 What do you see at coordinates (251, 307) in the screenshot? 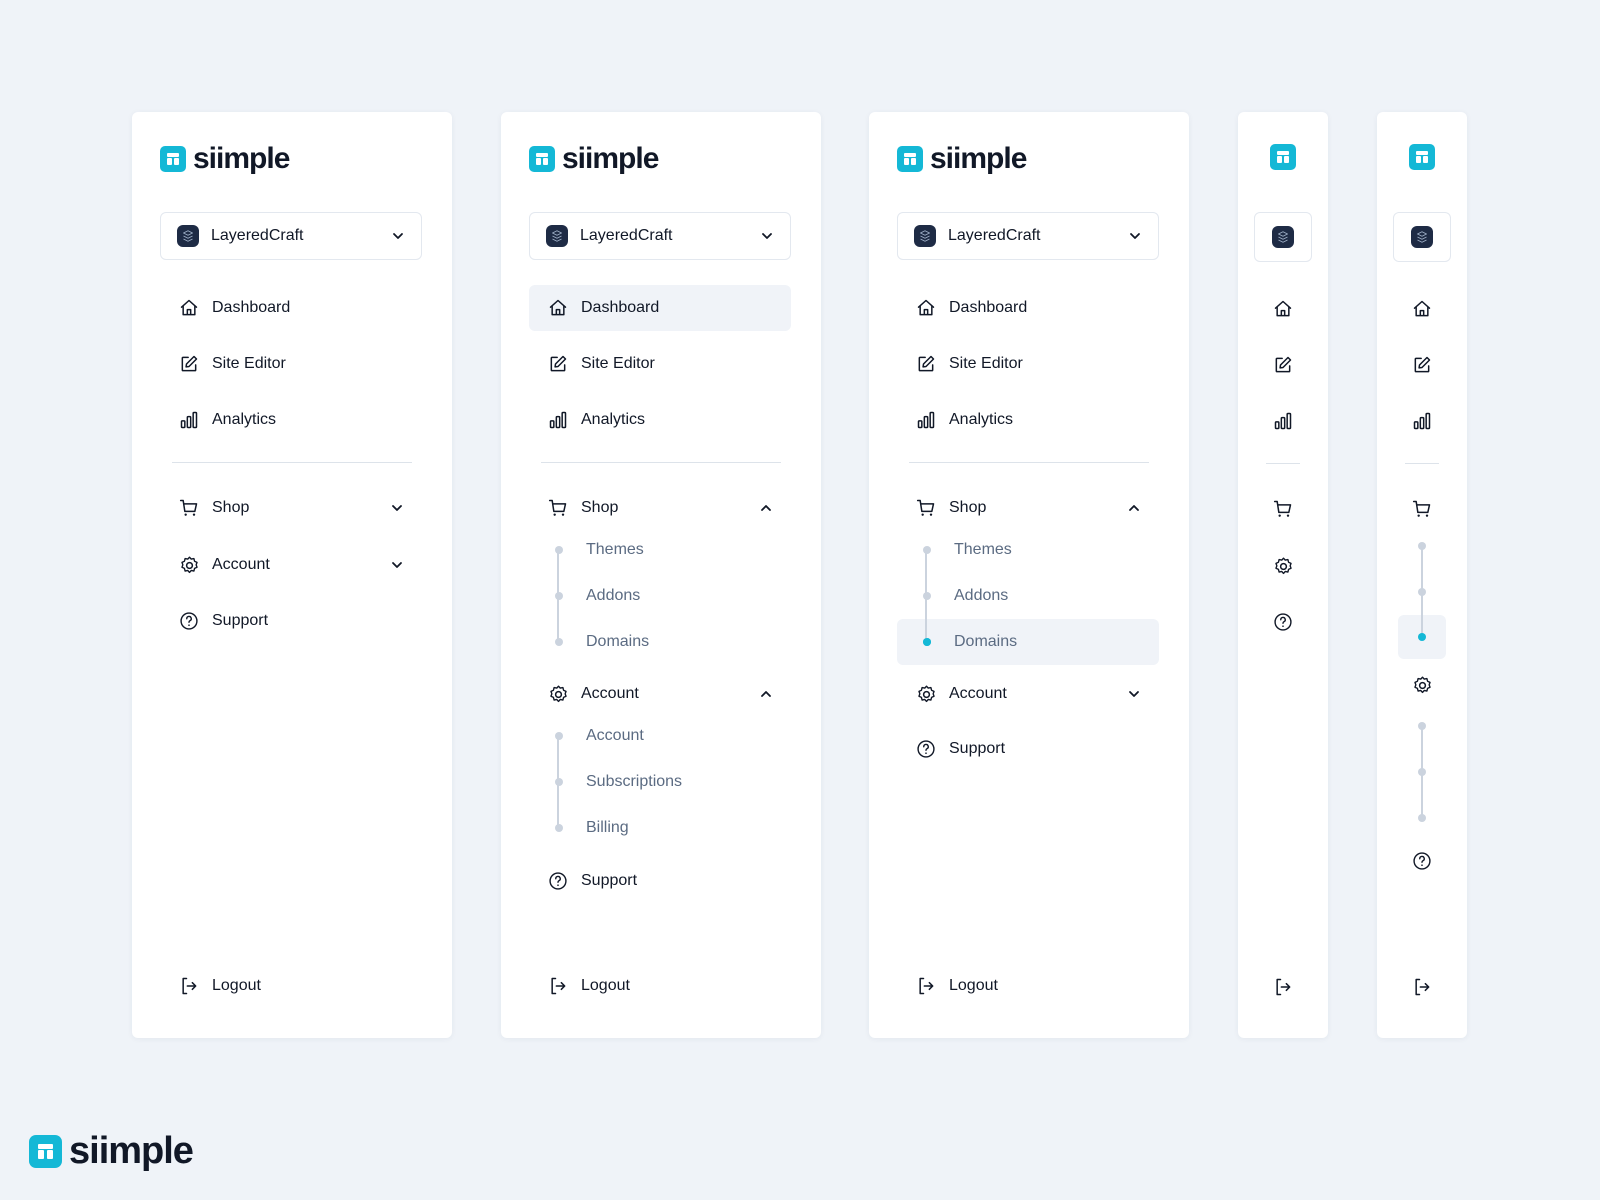
I see `nav-label: Dashboard` at bounding box center [251, 307].